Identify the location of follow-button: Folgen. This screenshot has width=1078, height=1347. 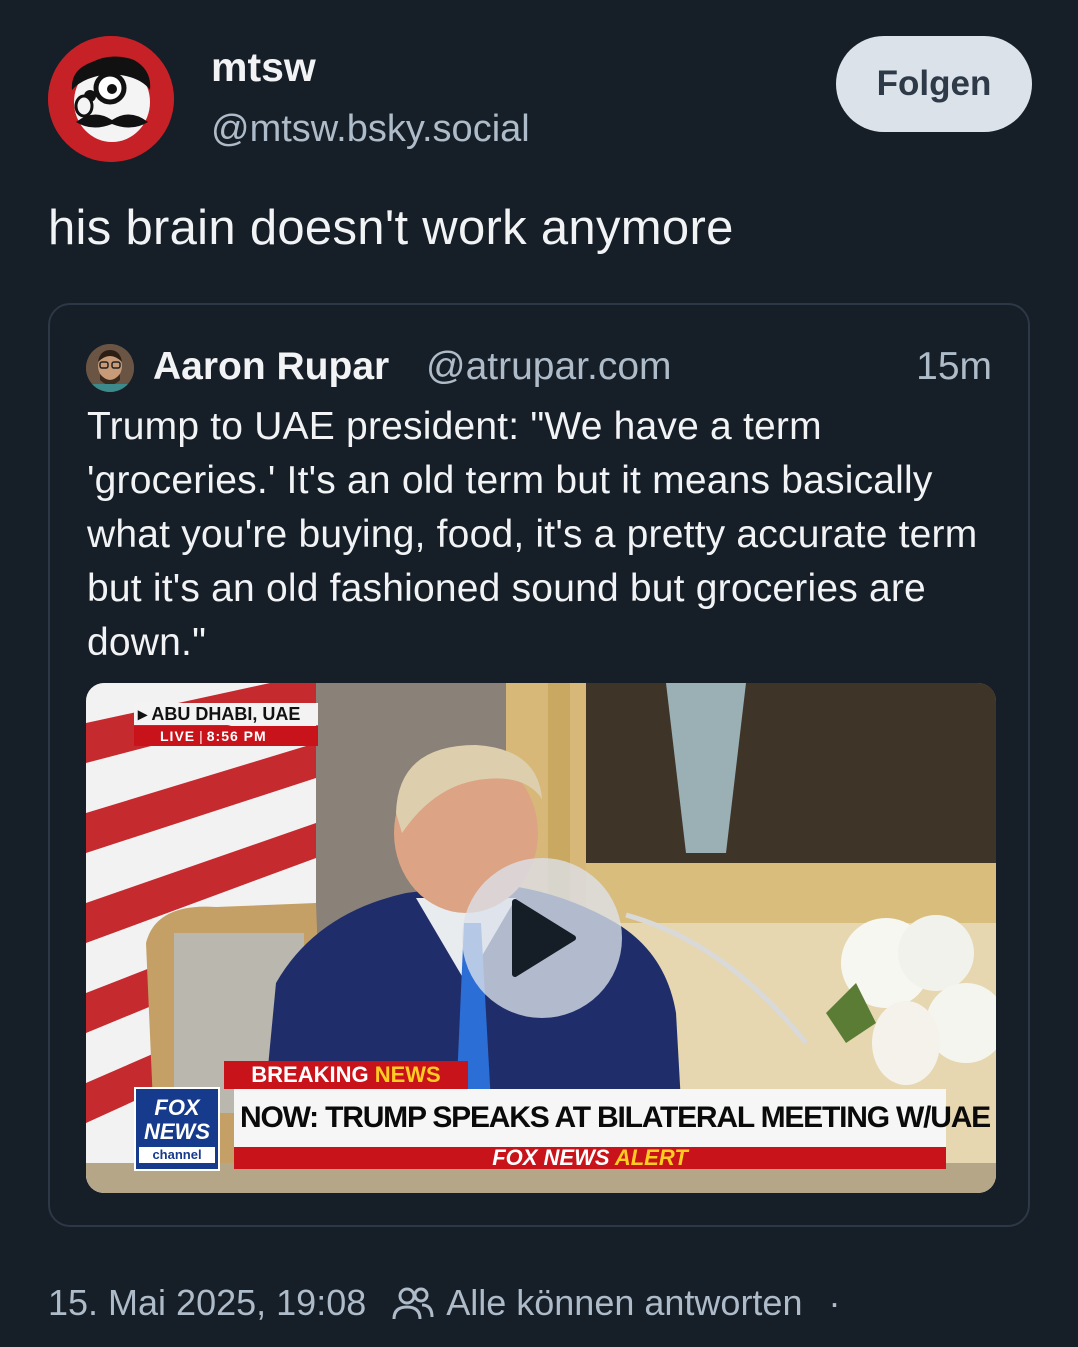
(934, 84).